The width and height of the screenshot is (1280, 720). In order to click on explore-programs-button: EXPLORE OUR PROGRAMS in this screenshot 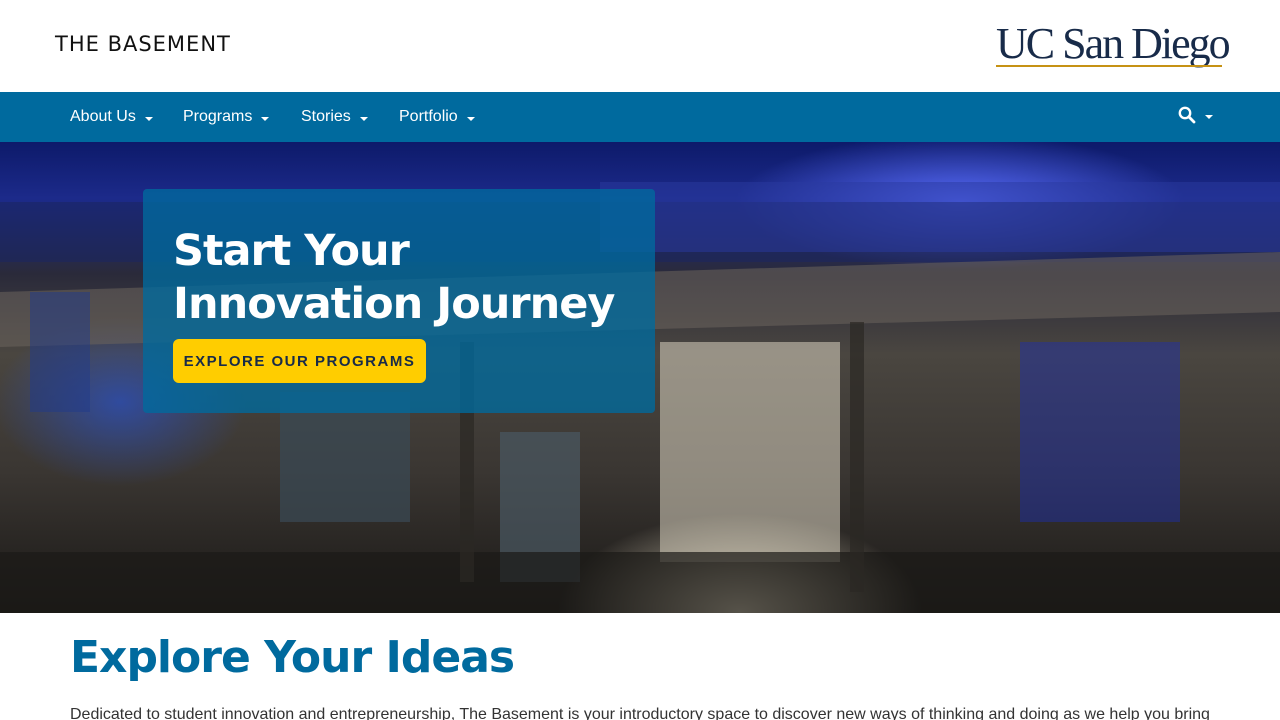, I will do `click(299, 361)`.